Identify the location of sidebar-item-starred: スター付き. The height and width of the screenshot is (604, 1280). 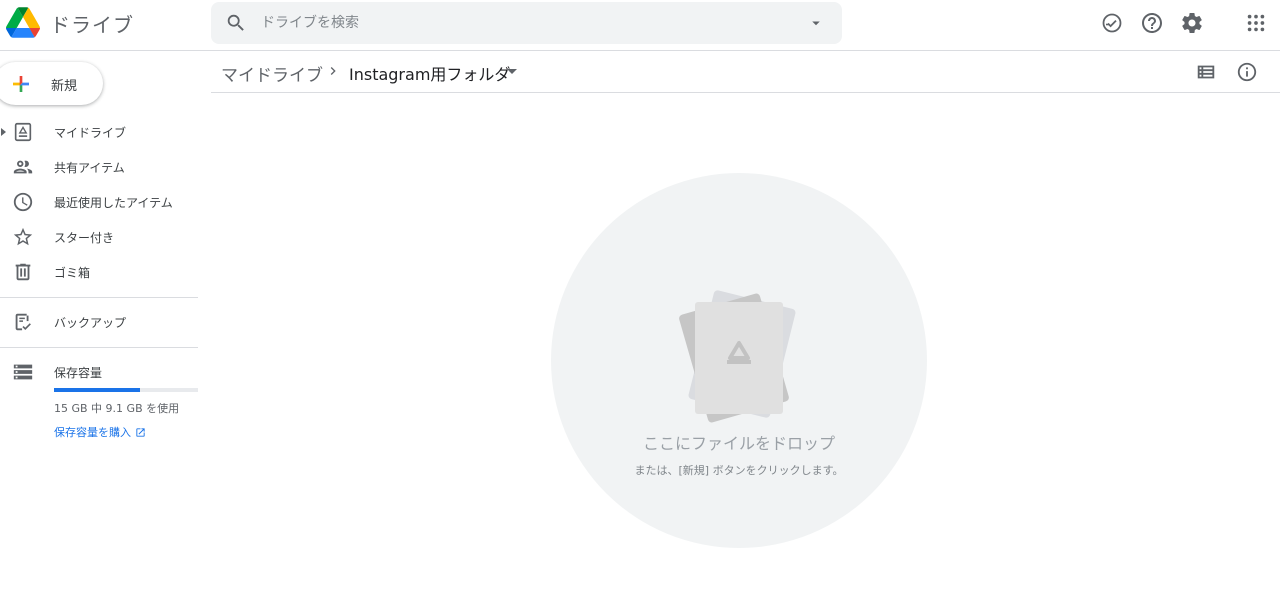
(99, 237).